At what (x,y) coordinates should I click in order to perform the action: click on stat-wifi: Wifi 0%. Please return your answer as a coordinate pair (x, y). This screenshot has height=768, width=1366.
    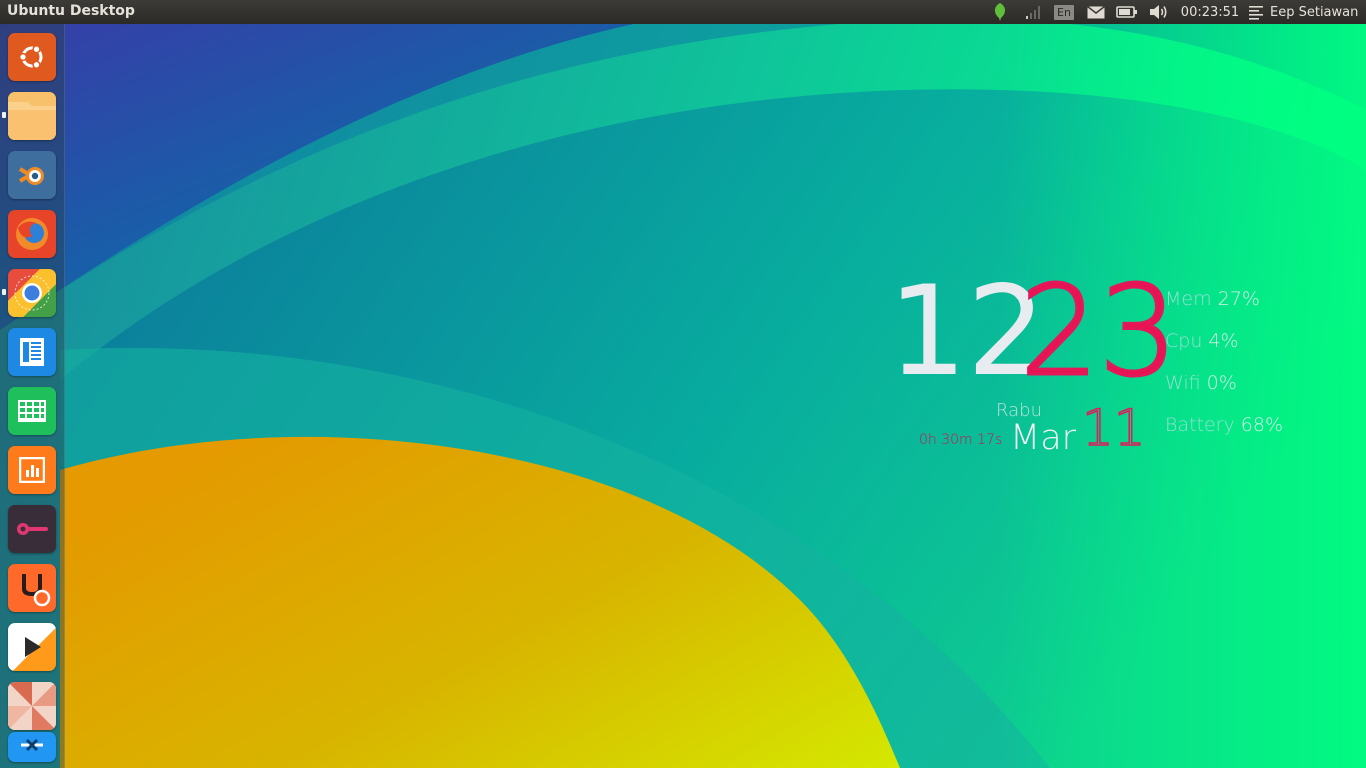
    Looking at the image, I should click on (1201, 383).